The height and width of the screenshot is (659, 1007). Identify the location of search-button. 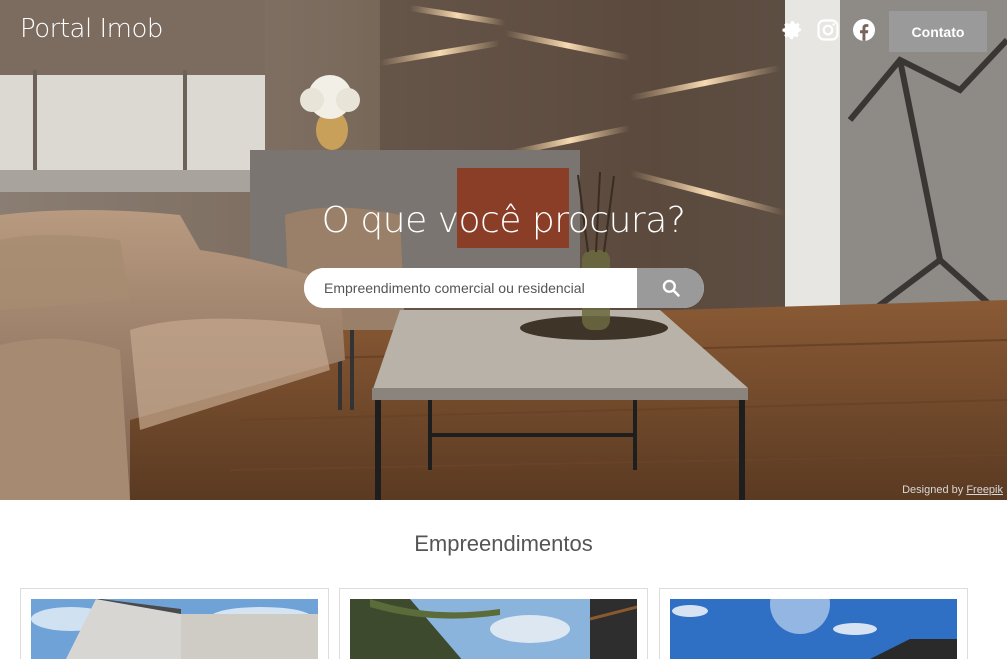
(670, 288).